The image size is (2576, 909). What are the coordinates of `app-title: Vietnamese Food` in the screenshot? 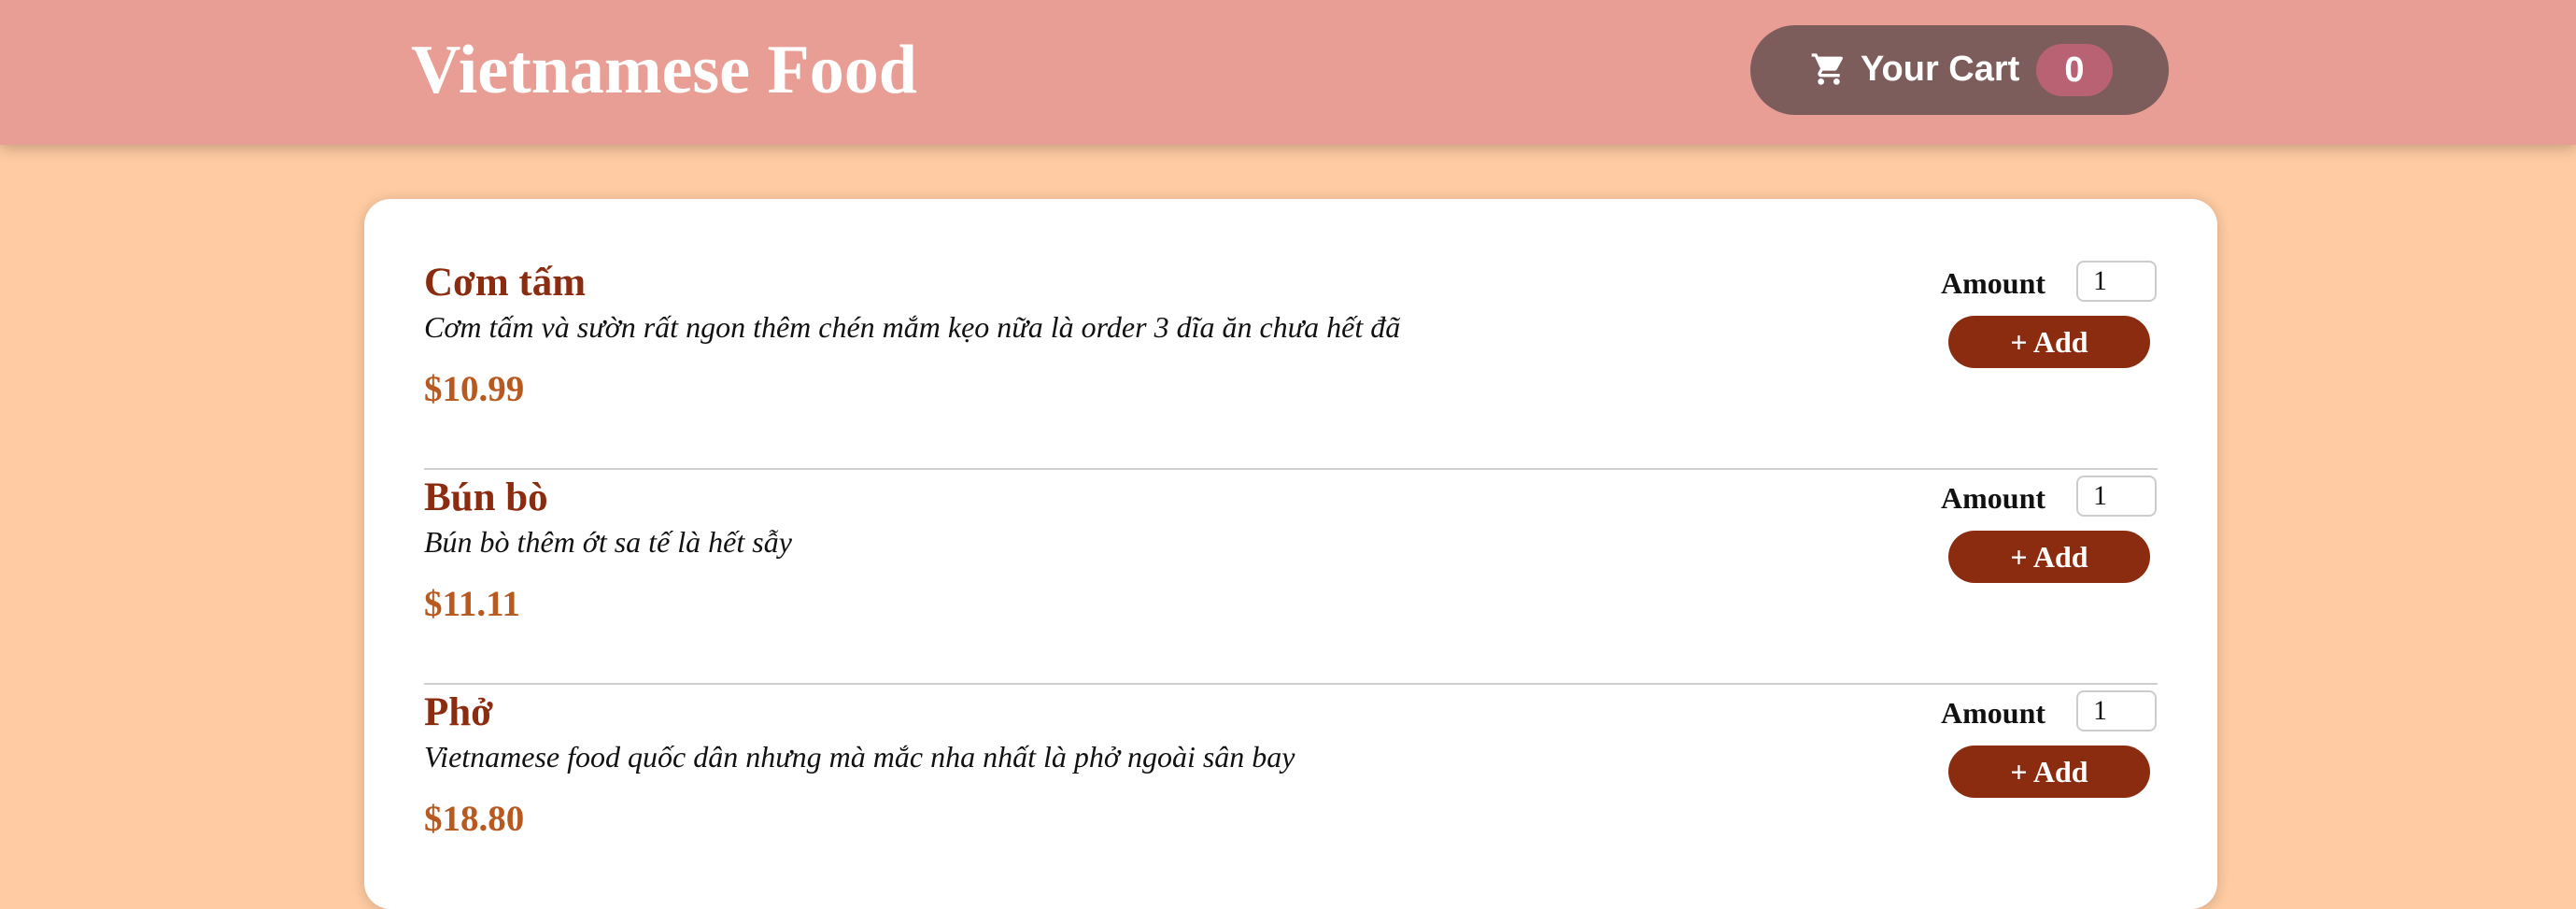 It's located at (664, 70).